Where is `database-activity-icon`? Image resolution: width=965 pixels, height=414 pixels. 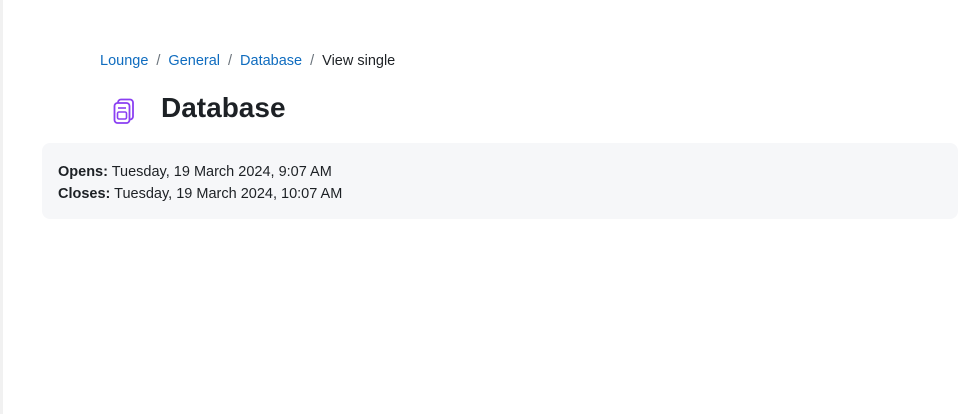
database-activity-icon is located at coordinates (126, 112).